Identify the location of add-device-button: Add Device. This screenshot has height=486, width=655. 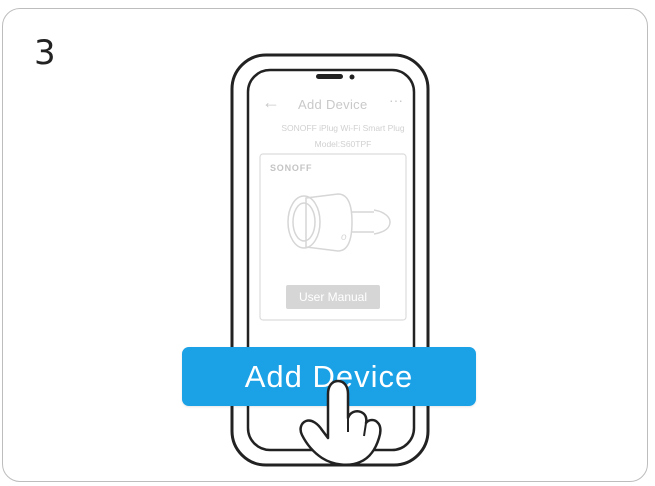
(329, 376).